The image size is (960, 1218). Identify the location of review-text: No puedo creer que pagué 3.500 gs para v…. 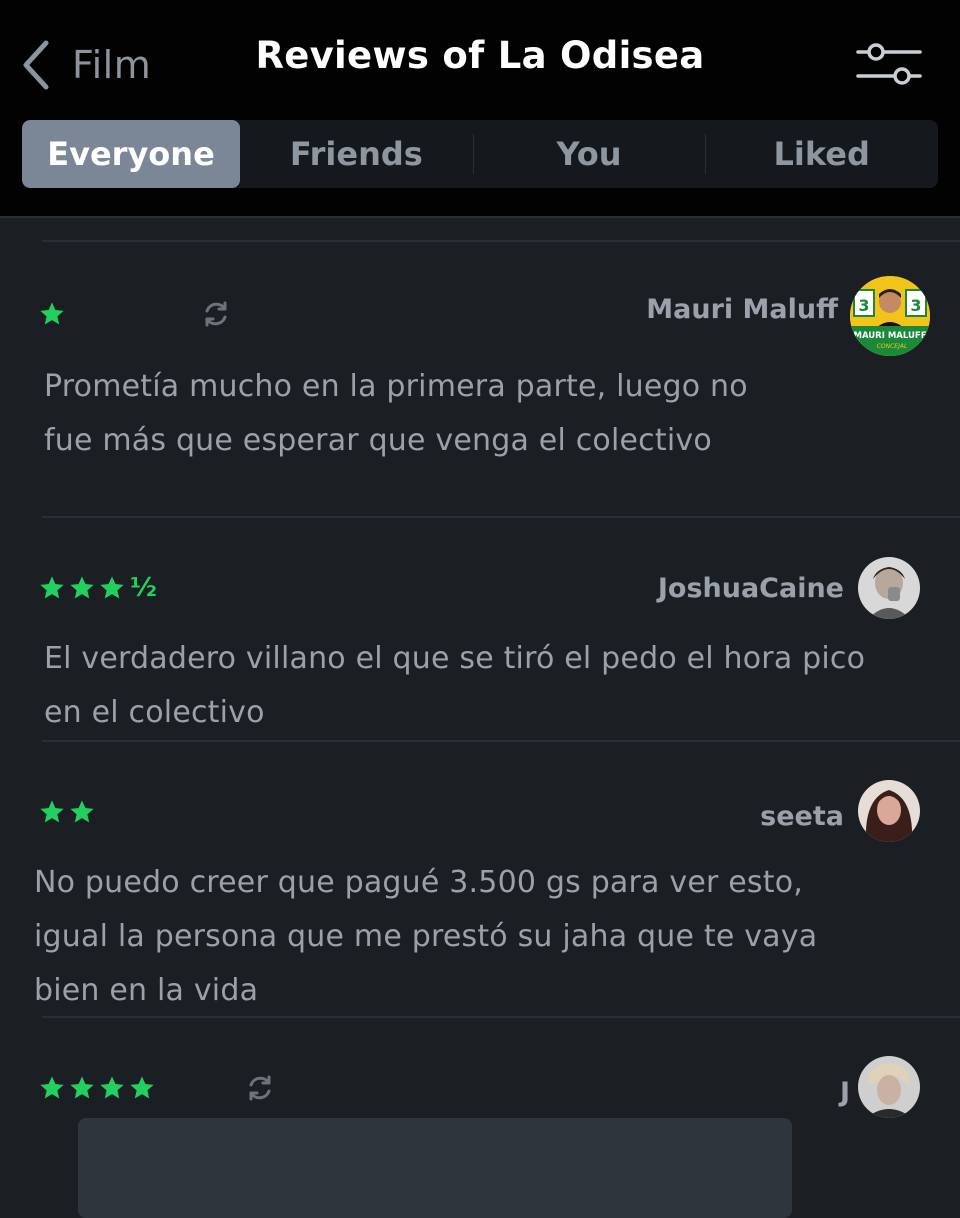
(425, 937).